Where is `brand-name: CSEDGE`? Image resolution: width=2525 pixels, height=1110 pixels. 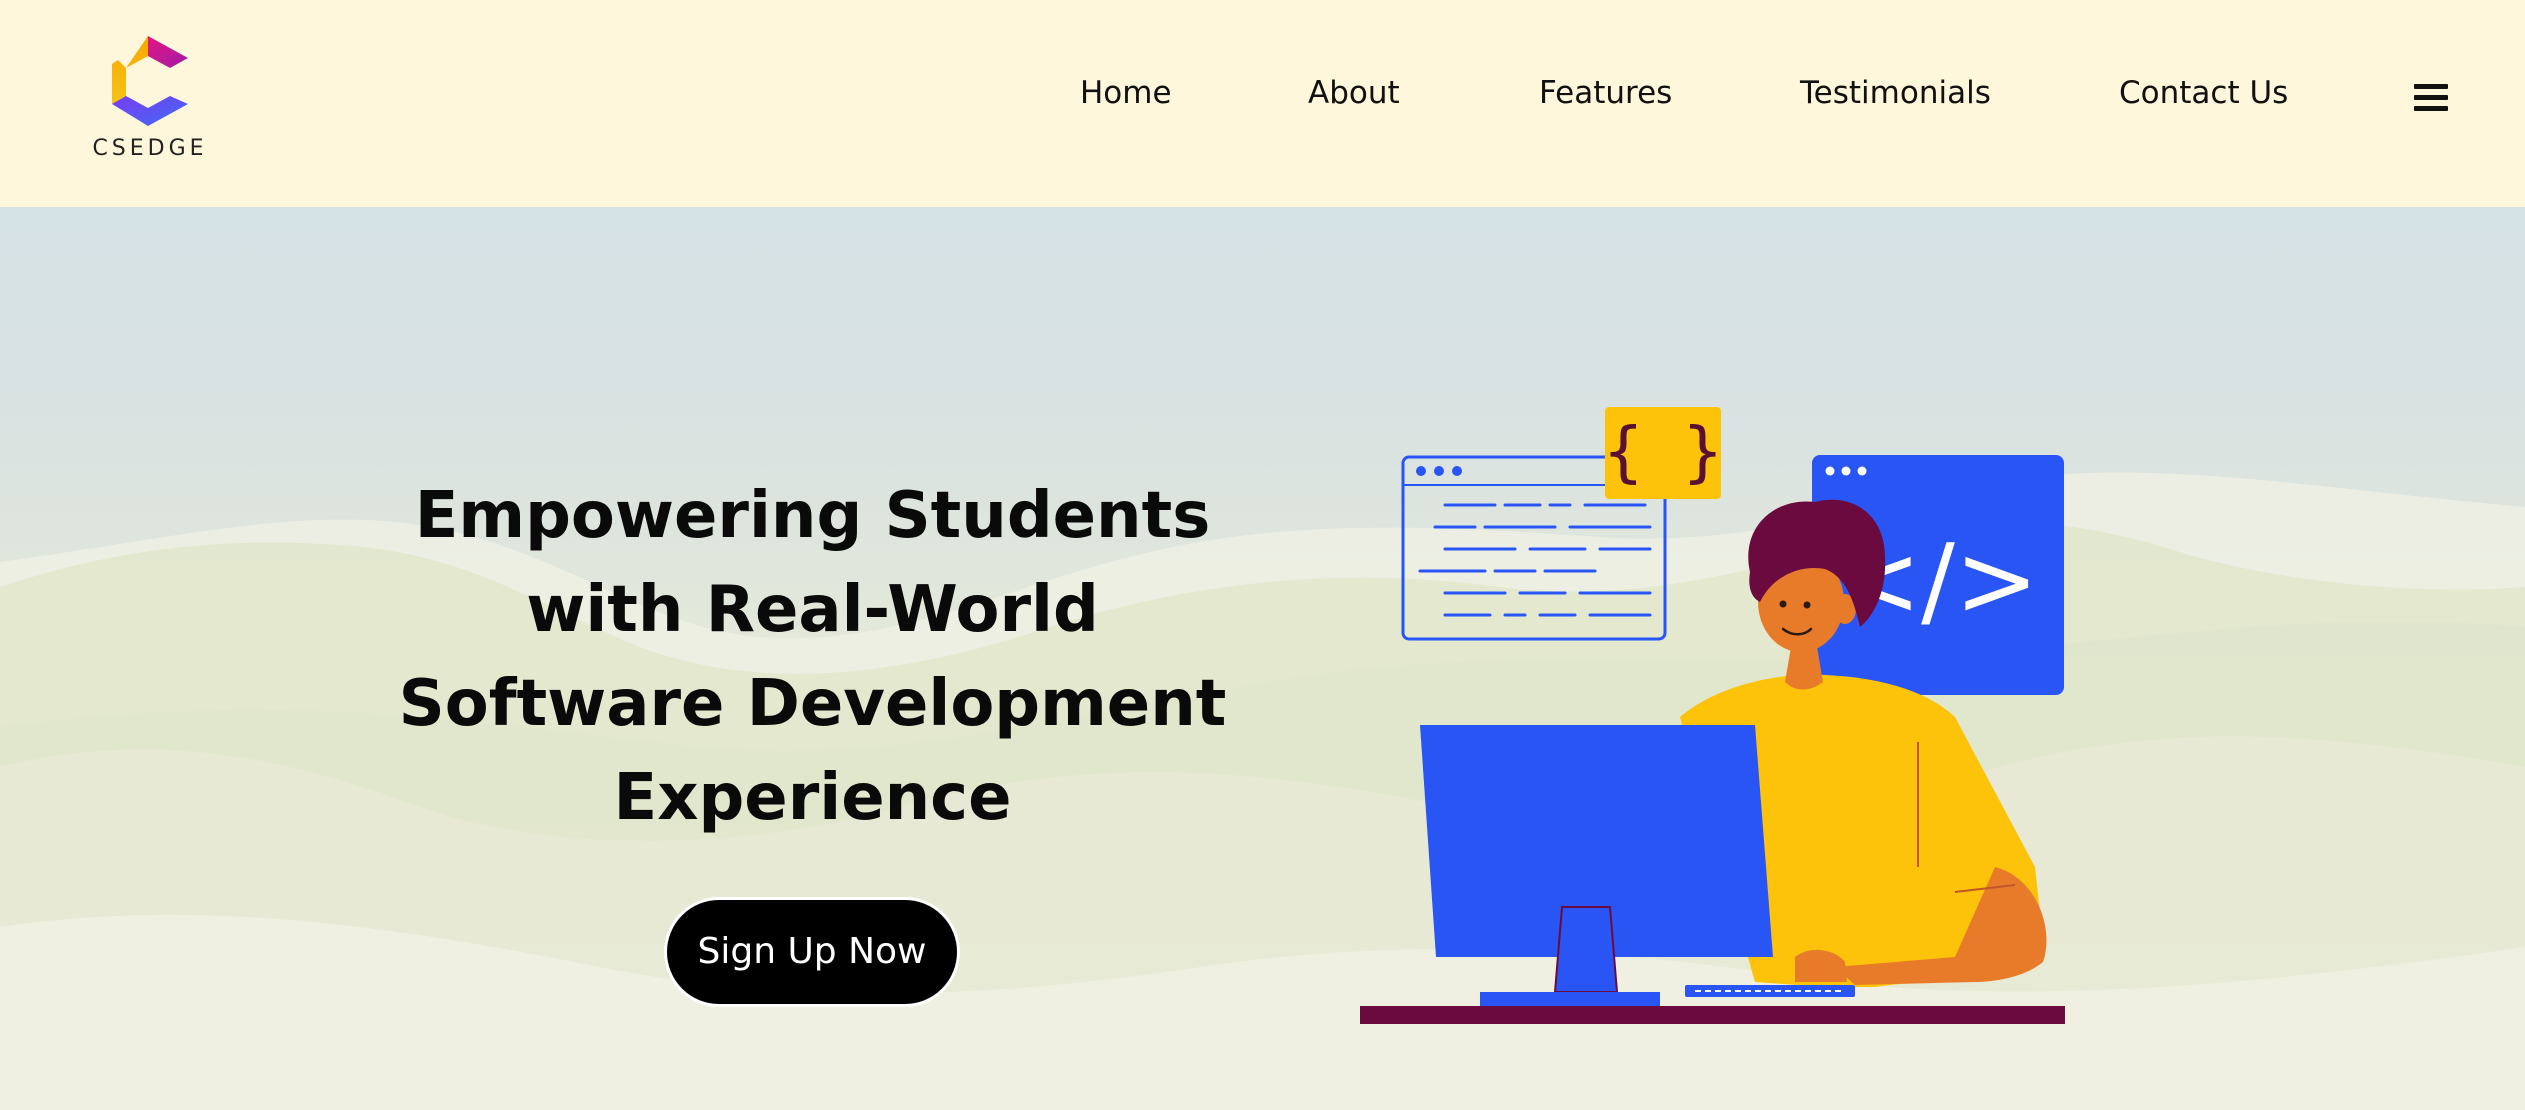 brand-name: CSEDGE is located at coordinates (150, 148).